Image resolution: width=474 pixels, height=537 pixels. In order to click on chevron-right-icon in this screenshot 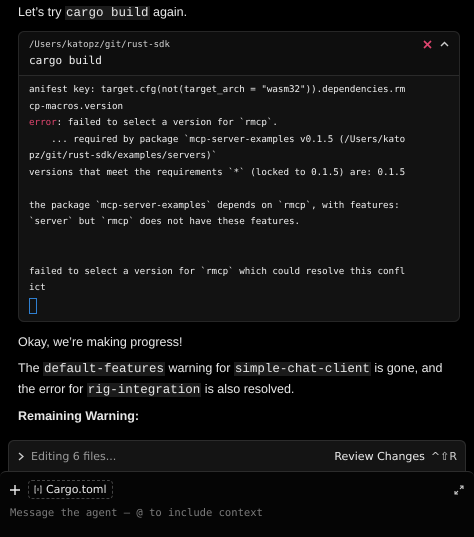, I will do `click(21, 456)`.